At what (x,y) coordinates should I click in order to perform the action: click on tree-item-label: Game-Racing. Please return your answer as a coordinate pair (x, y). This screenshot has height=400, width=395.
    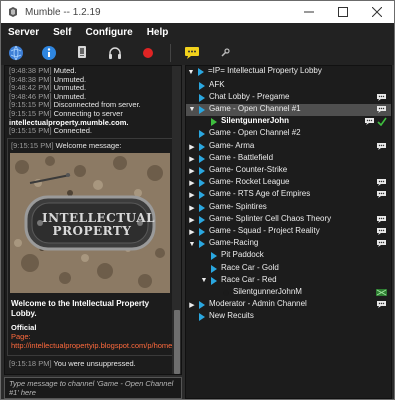
    Looking at the image, I should click on (234, 243).